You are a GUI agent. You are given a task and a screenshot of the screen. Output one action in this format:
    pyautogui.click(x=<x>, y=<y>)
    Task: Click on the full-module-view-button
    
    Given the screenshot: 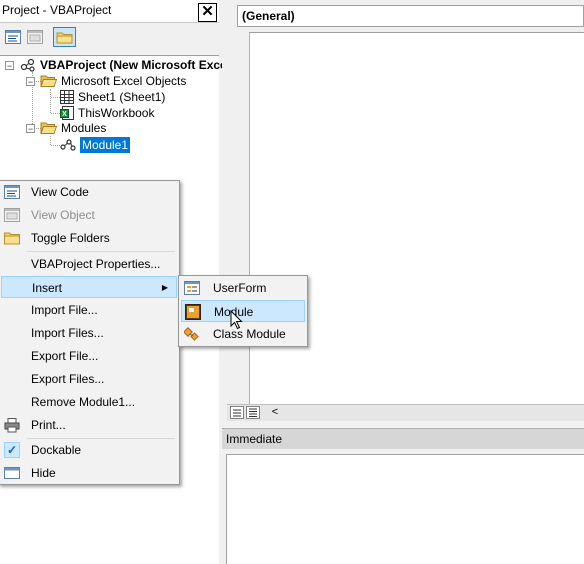 What is the action you would take?
    pyautogui.click(x=253, y=412)
    